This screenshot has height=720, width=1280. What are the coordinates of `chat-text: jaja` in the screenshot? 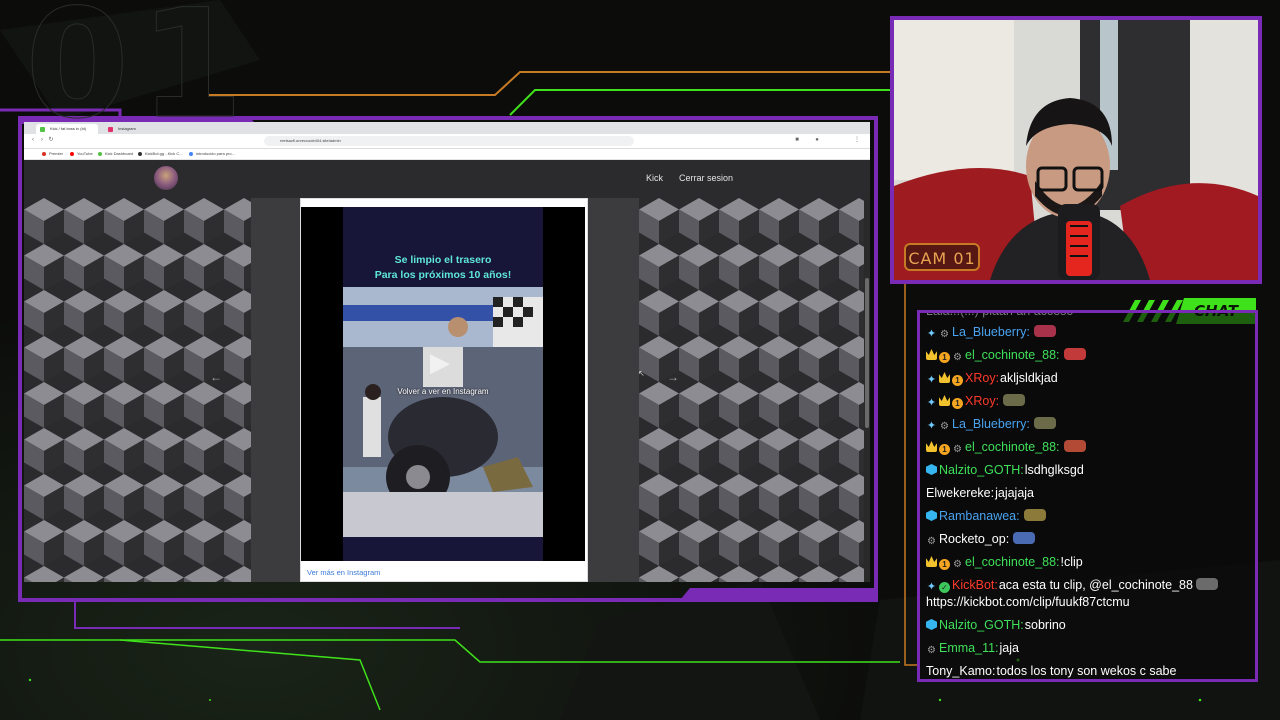 It's located at (1009, 648).